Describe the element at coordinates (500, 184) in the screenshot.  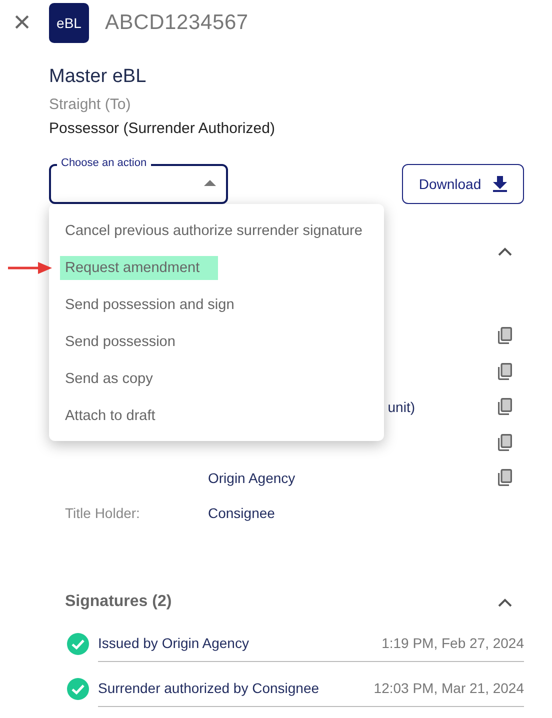
I see `download-icon` at that location.